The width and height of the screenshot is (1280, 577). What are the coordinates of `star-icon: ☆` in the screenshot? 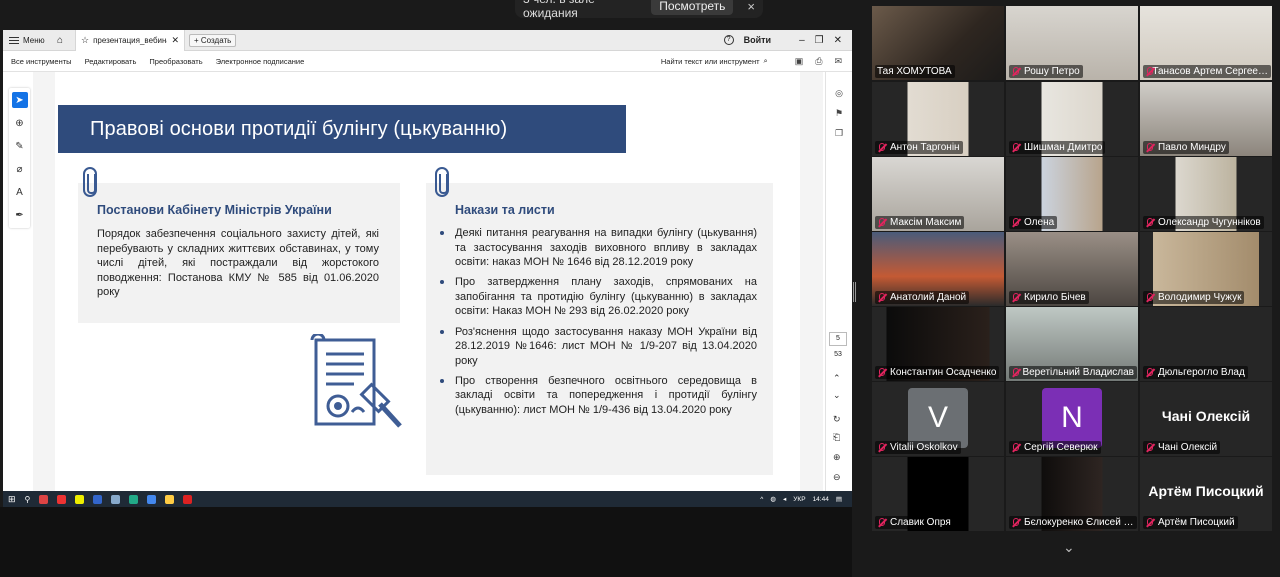 It's located at (85, 40).